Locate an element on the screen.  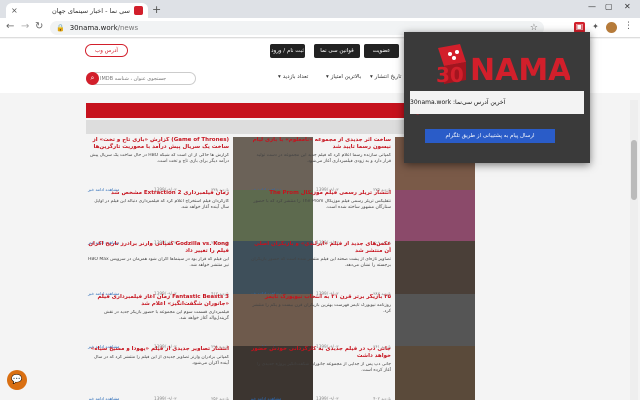
chat-icon: 💬 is located at coordinates (17, 380).